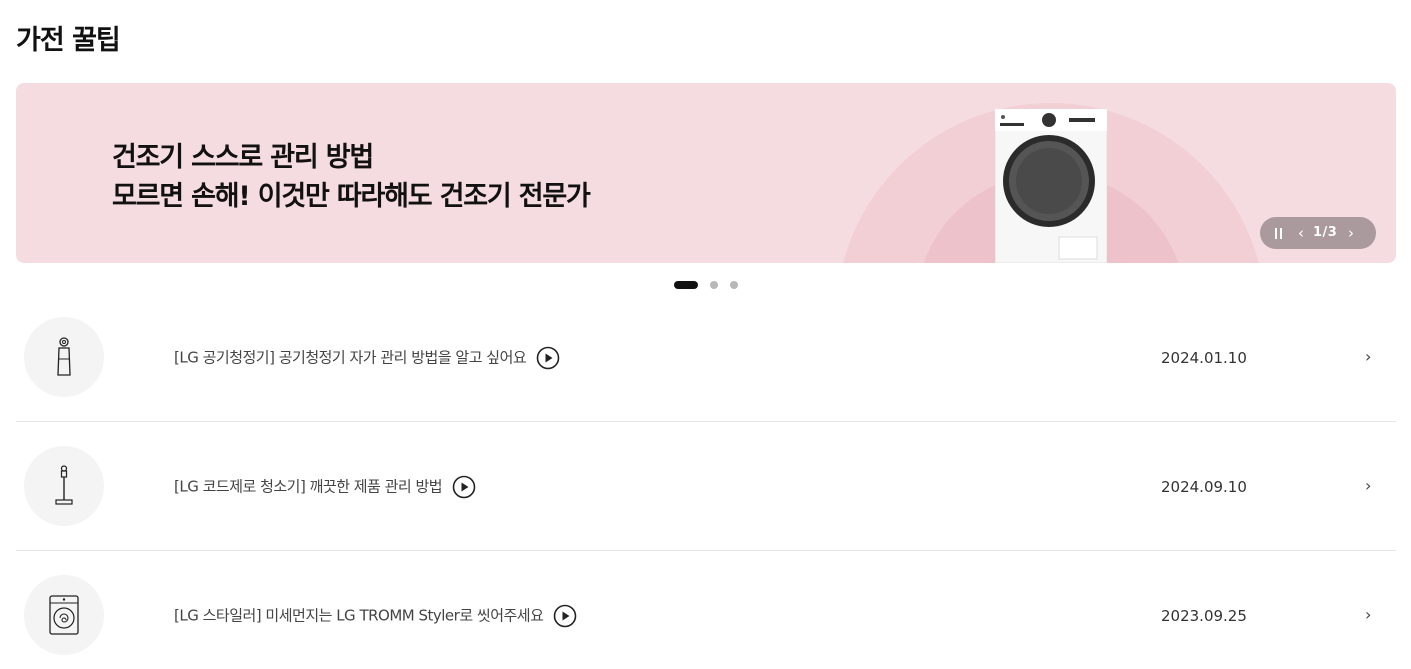  I want to click on tip-title-row: [LG 코드제로 청소기] 깨끗한 제품 관리 방법, so click(325, 487).